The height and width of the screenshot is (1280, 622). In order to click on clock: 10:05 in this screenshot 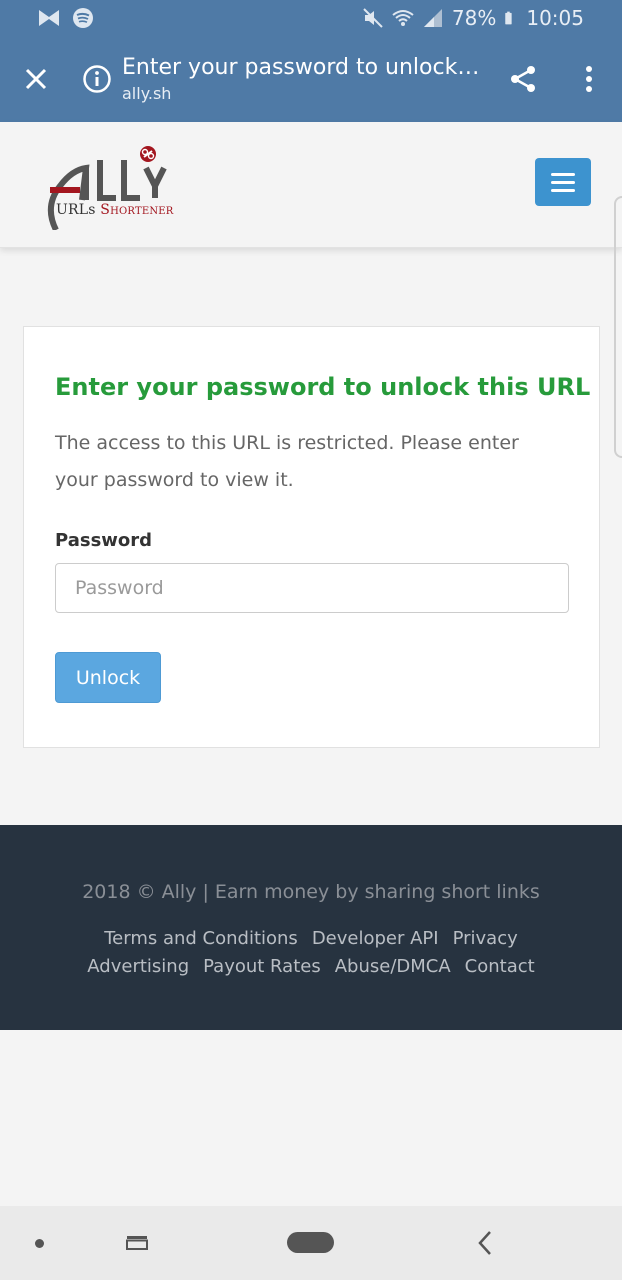, I will do `click(555, 18)`.